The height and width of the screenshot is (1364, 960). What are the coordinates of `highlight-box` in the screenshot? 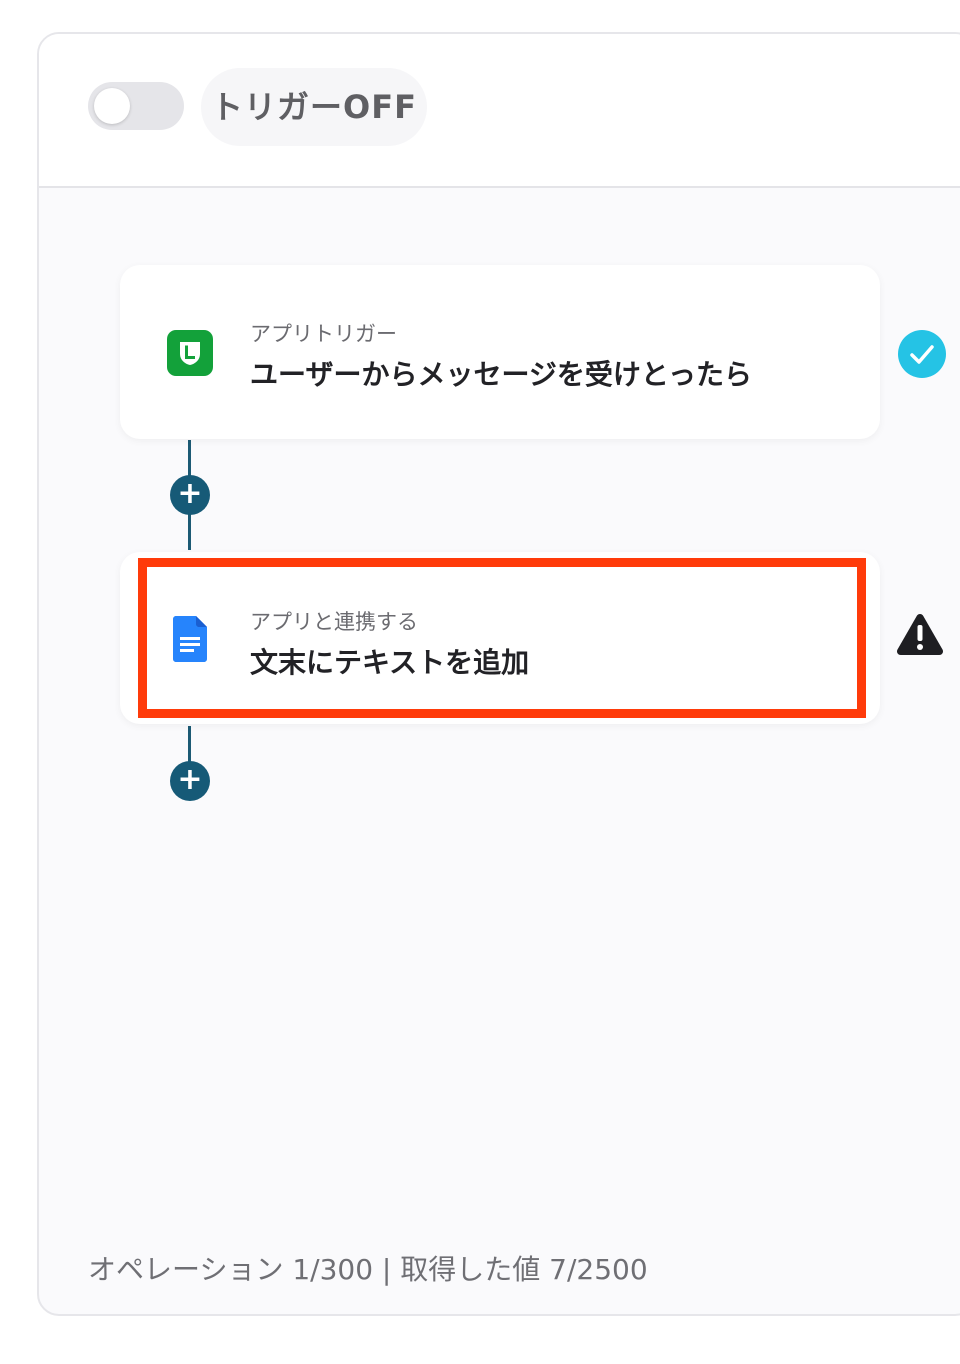 It's located at (502, 638).